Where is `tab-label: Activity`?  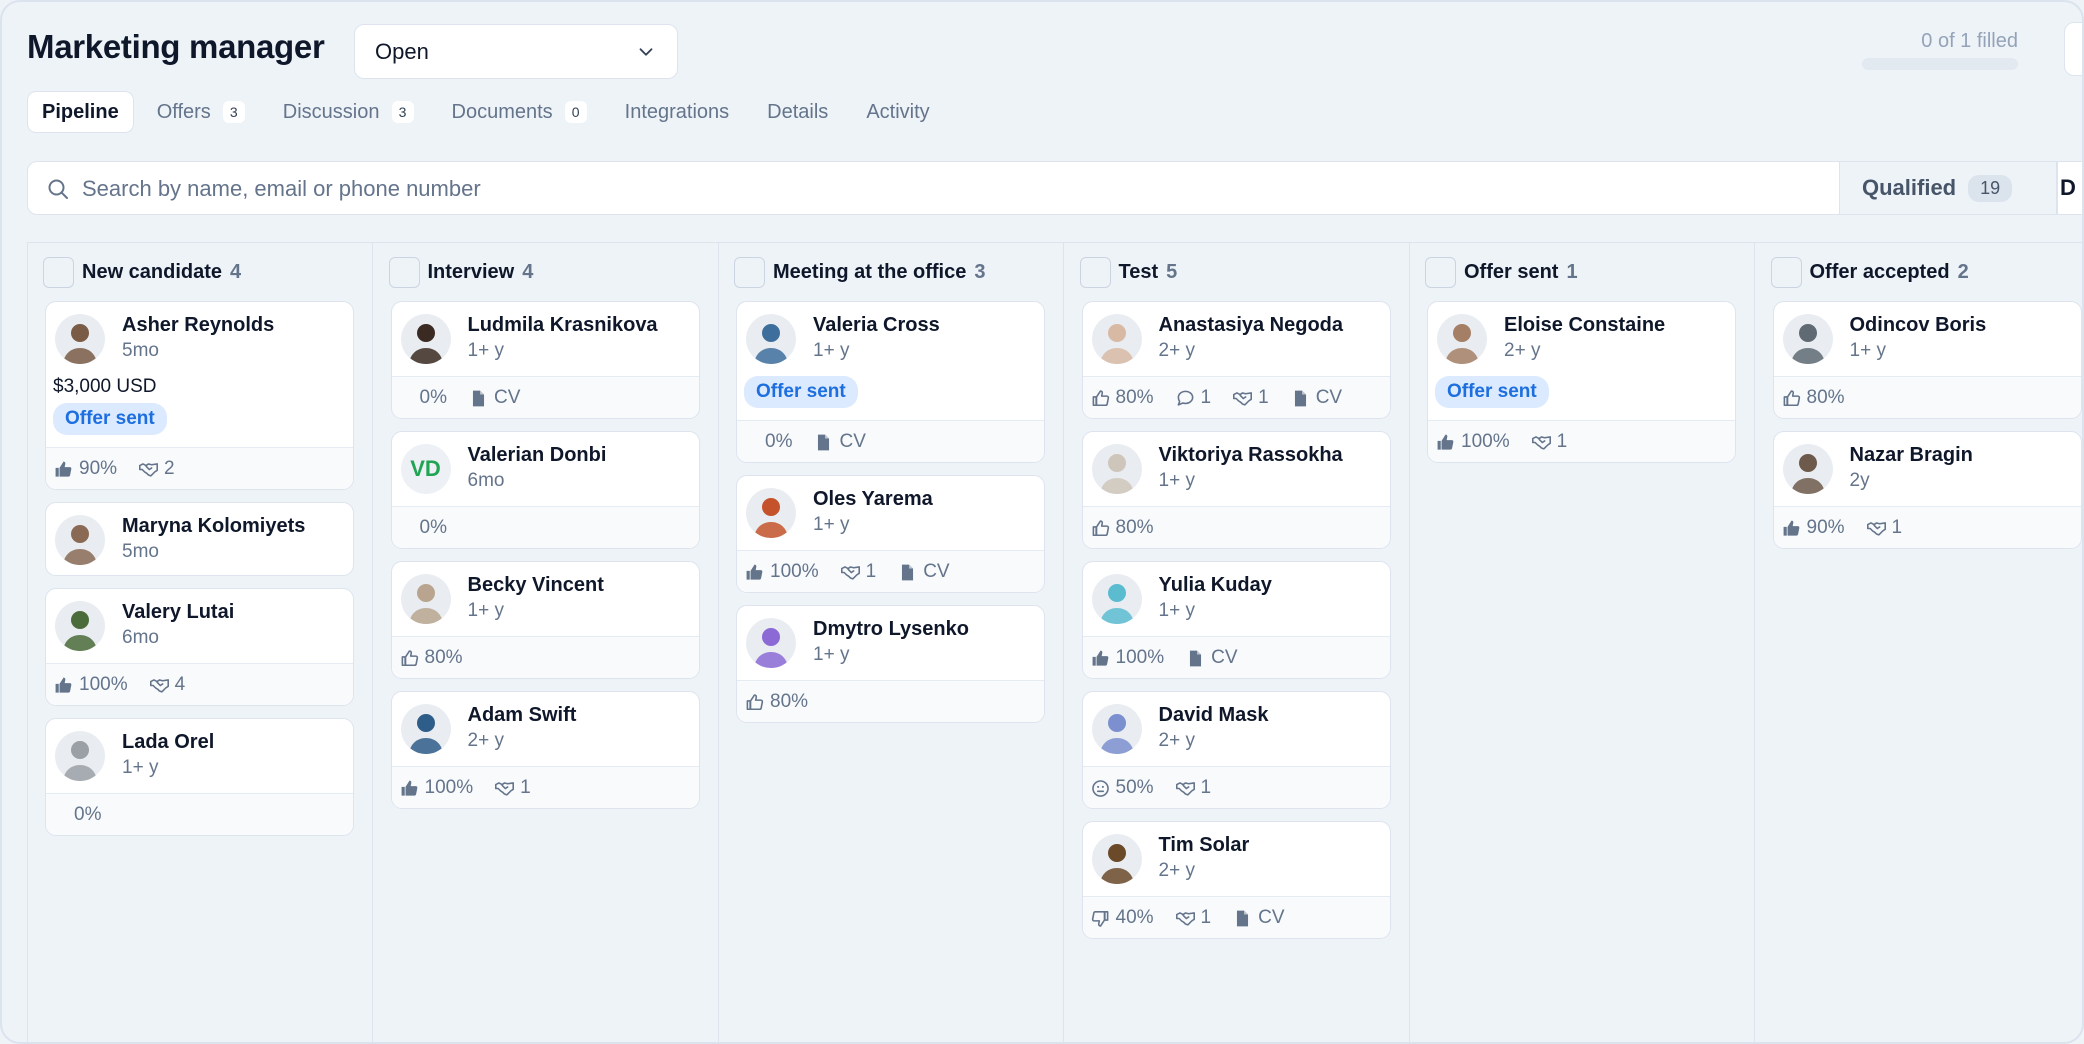 tab-label: Activity is located at coordinates (898, 111).